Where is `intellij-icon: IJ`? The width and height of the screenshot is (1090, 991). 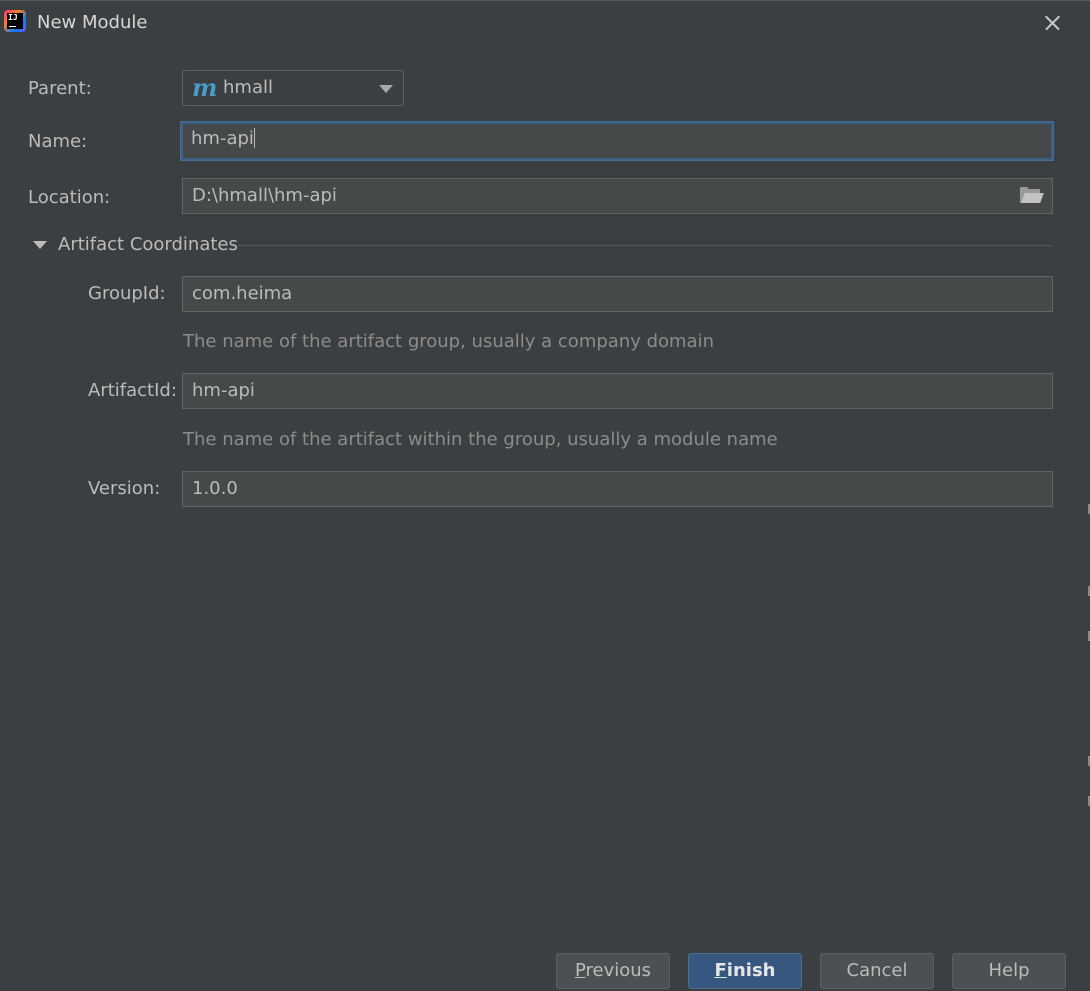
intellij-icon: IJ is located at coordinates (15, 21).